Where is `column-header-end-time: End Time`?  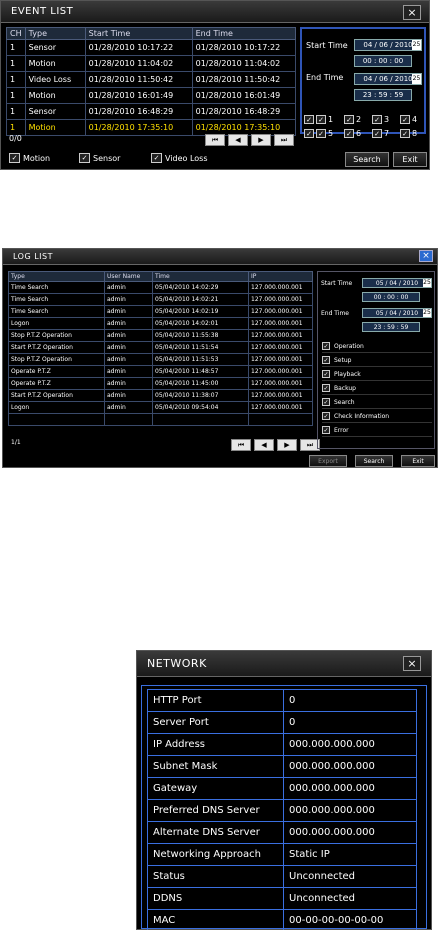
column-header-end-time: End Time is located at coordinates (244, 33).